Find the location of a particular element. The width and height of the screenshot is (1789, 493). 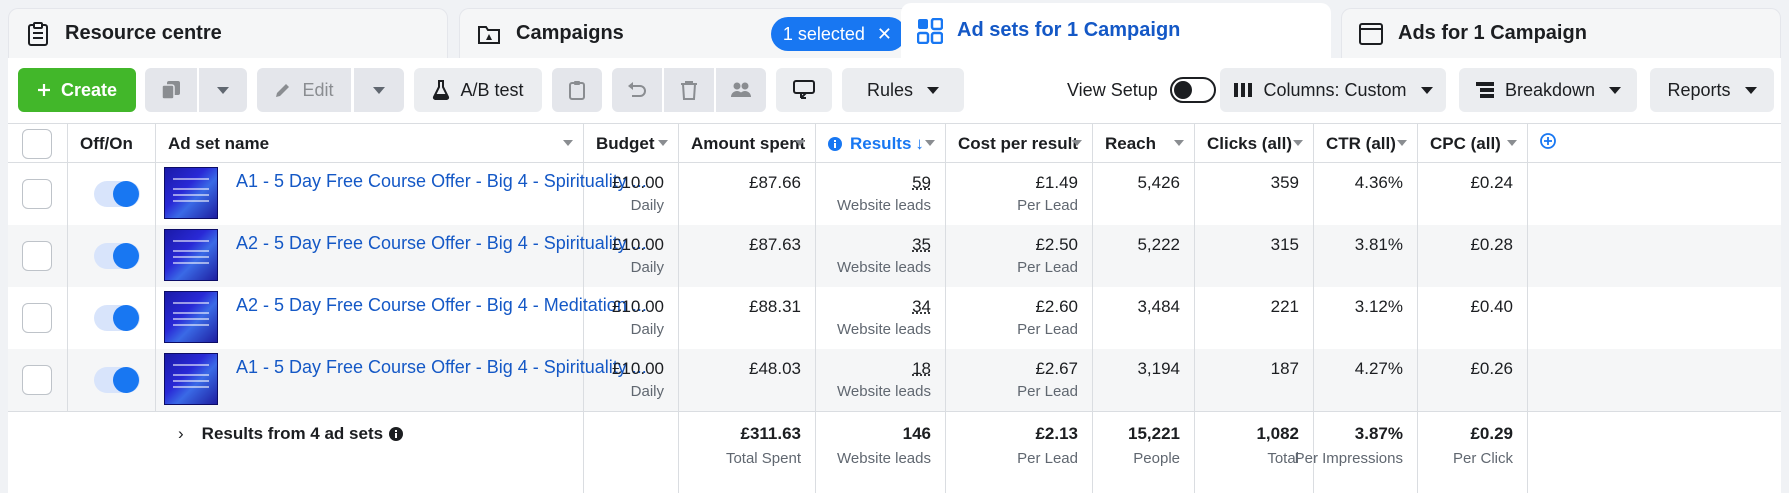

row-cpc: £0.24 is located at coordinates (1473, 194).